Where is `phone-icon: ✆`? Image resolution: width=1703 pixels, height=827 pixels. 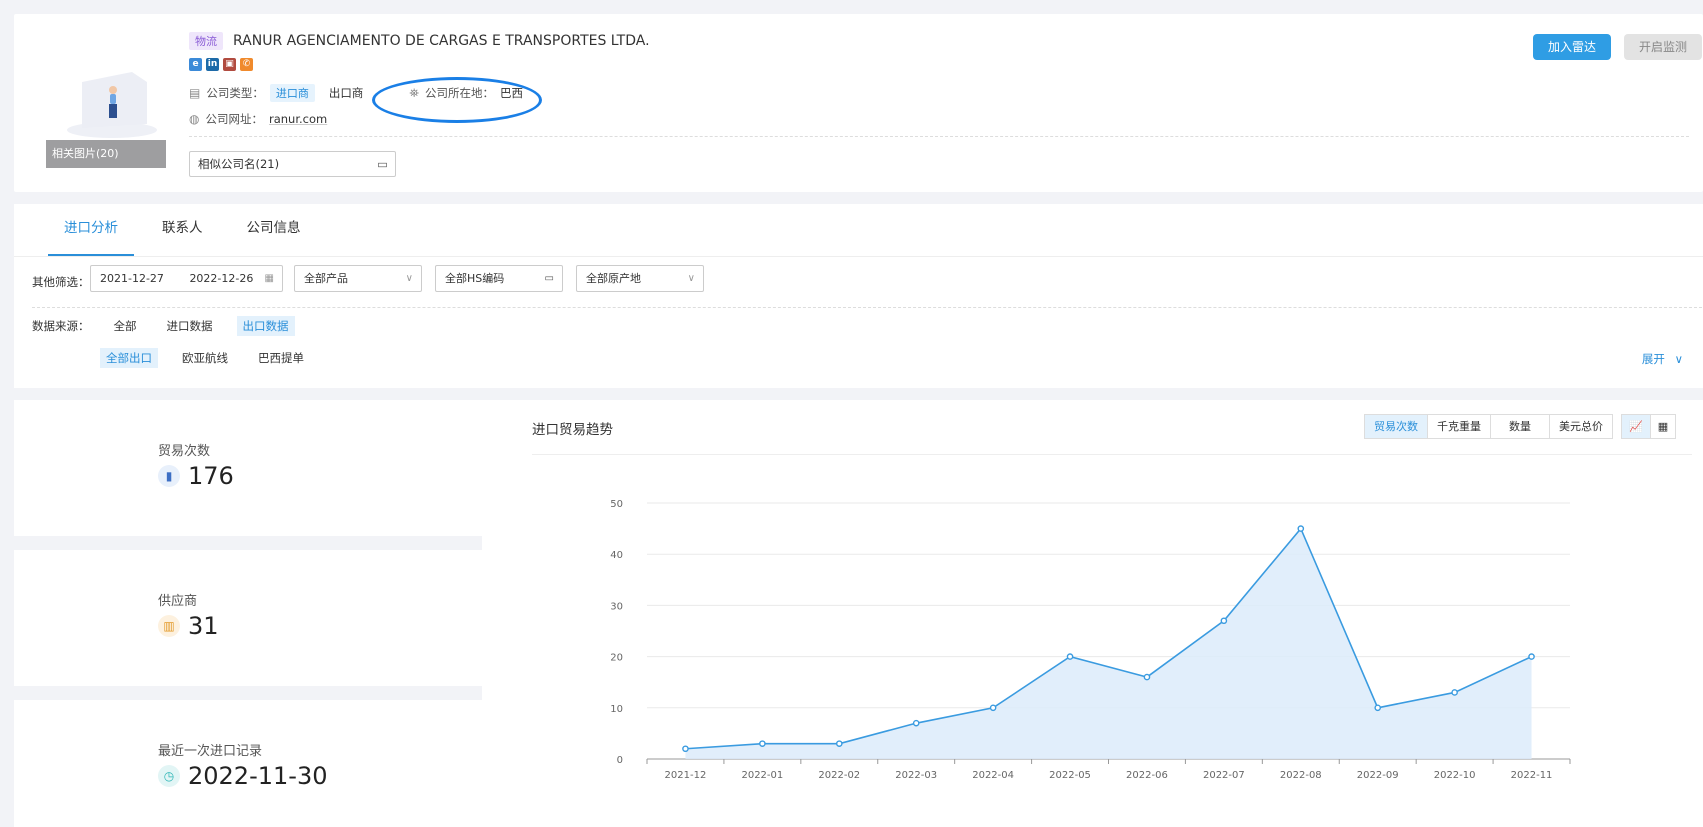
phone-icon: ✆ is located at coordinates (246, 64).